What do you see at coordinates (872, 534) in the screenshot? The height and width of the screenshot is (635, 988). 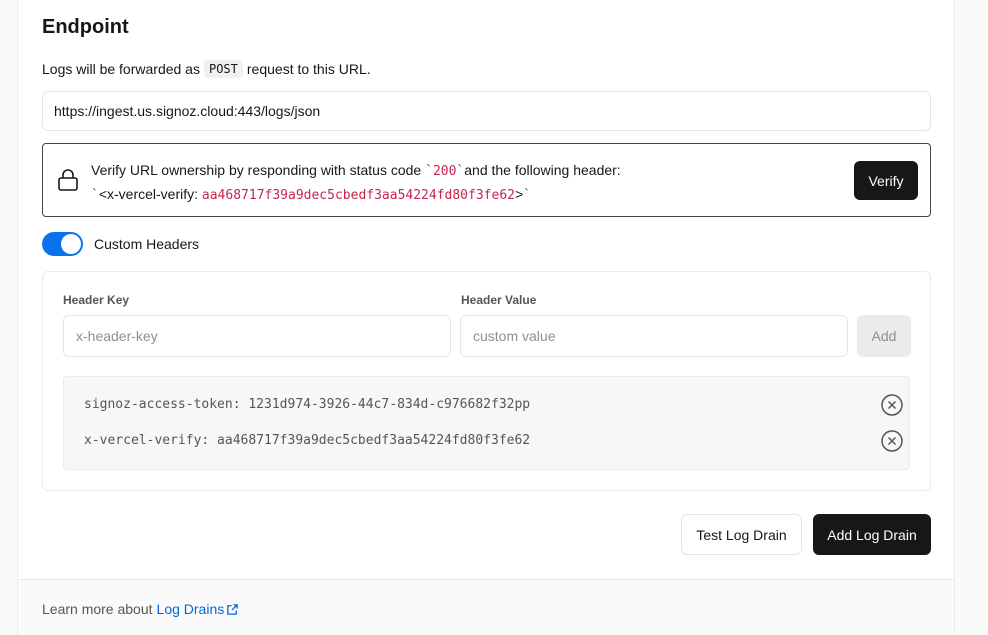 I see `add-log-drain-button: Add Log Drain` at bounding box center [872, 534].